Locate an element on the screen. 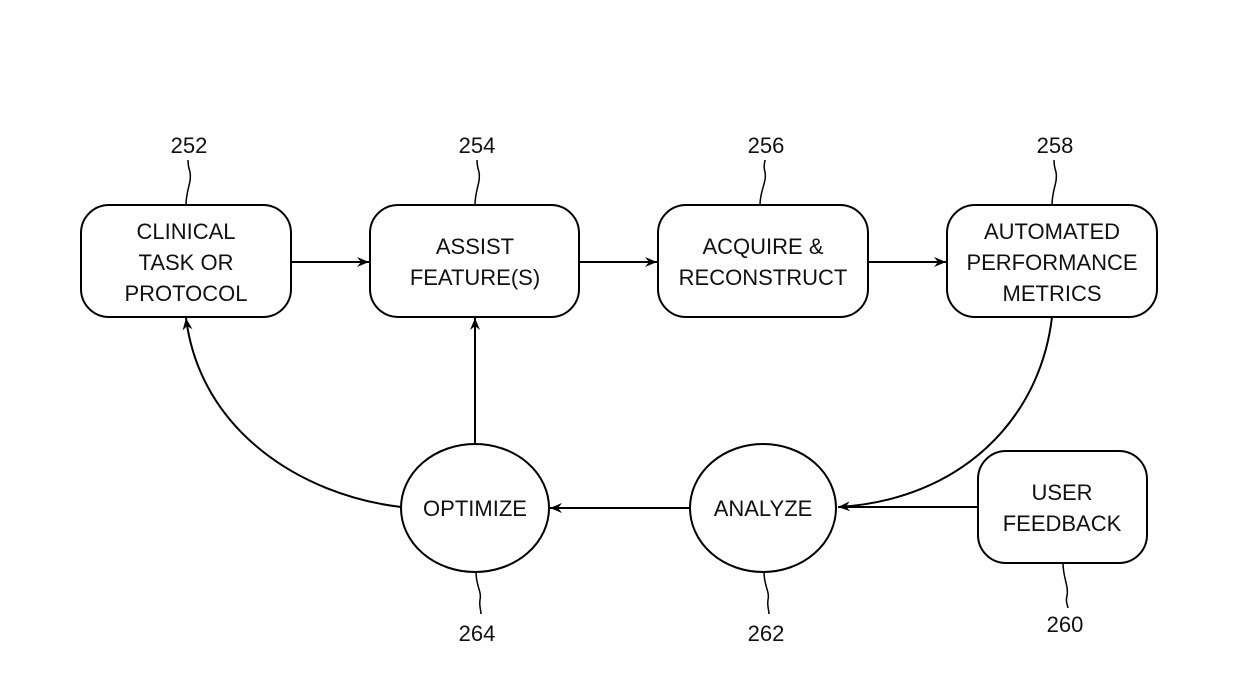 The image size is (1240, 686). node-label-line: METRICS is located at coordinates (1052, 293).